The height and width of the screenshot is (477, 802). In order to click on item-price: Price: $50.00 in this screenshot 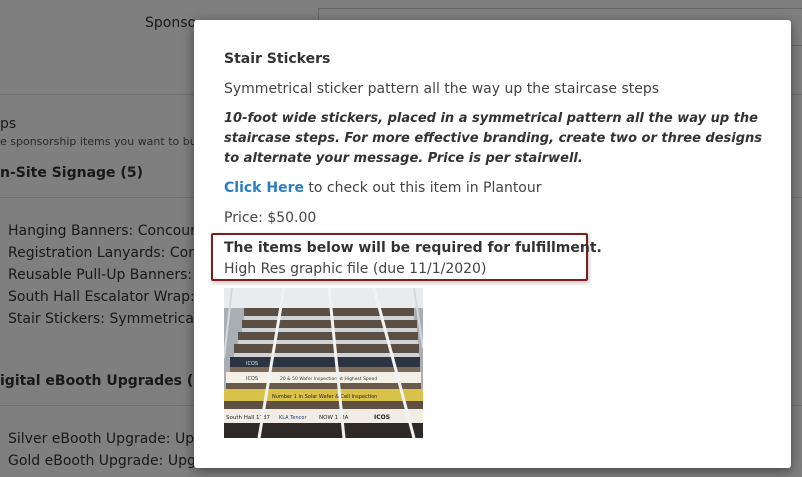, I will do `click(270, 218)`.